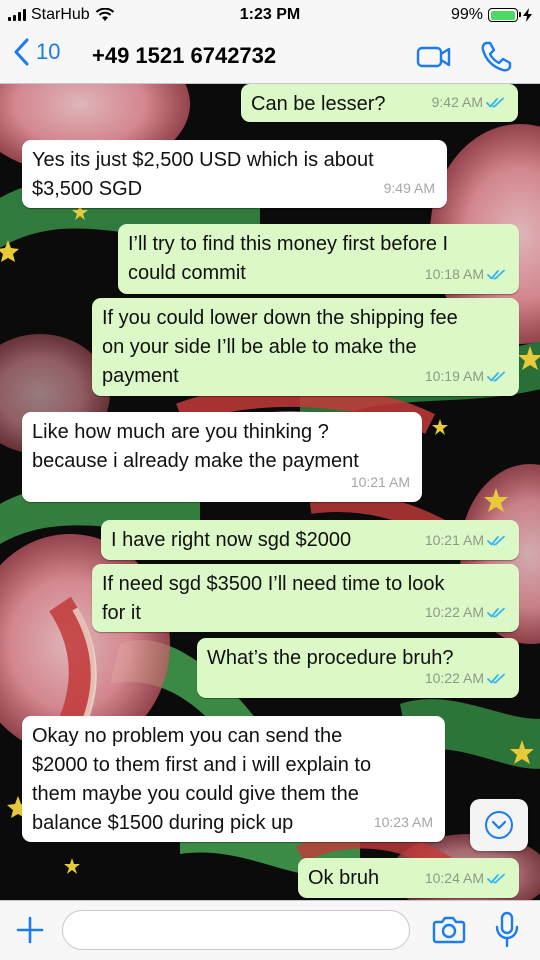 This screenshot has height=960, width=540. I want to click on message-time: 9:42 AM, so click(457, 102).